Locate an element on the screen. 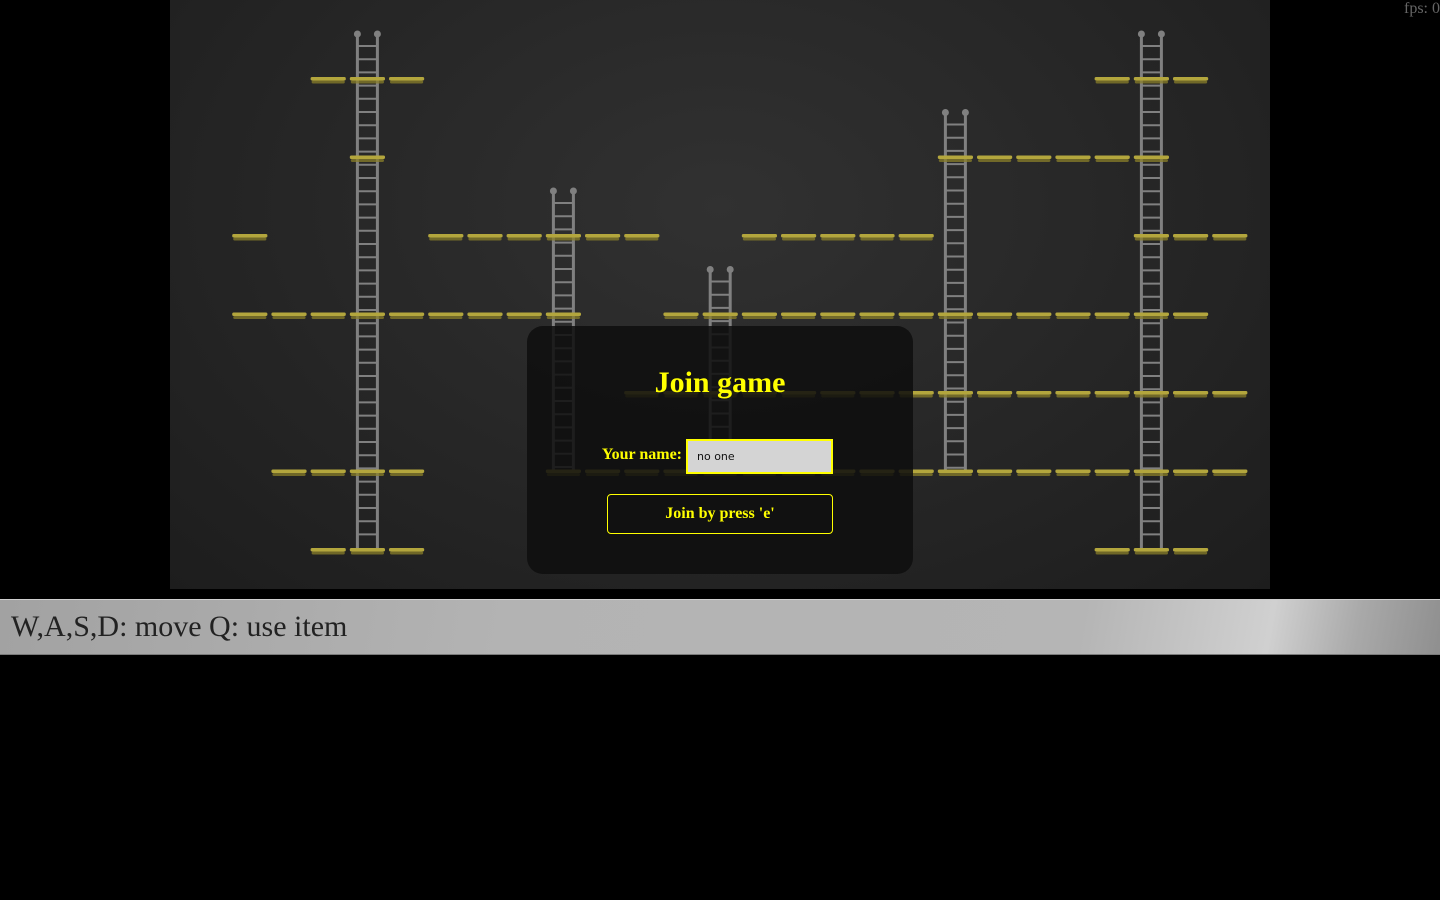 Image resolution: width=1440 pixels, height=900 pixels. join-game-button: Join by press 'e' is located at coordinates (720, 514).